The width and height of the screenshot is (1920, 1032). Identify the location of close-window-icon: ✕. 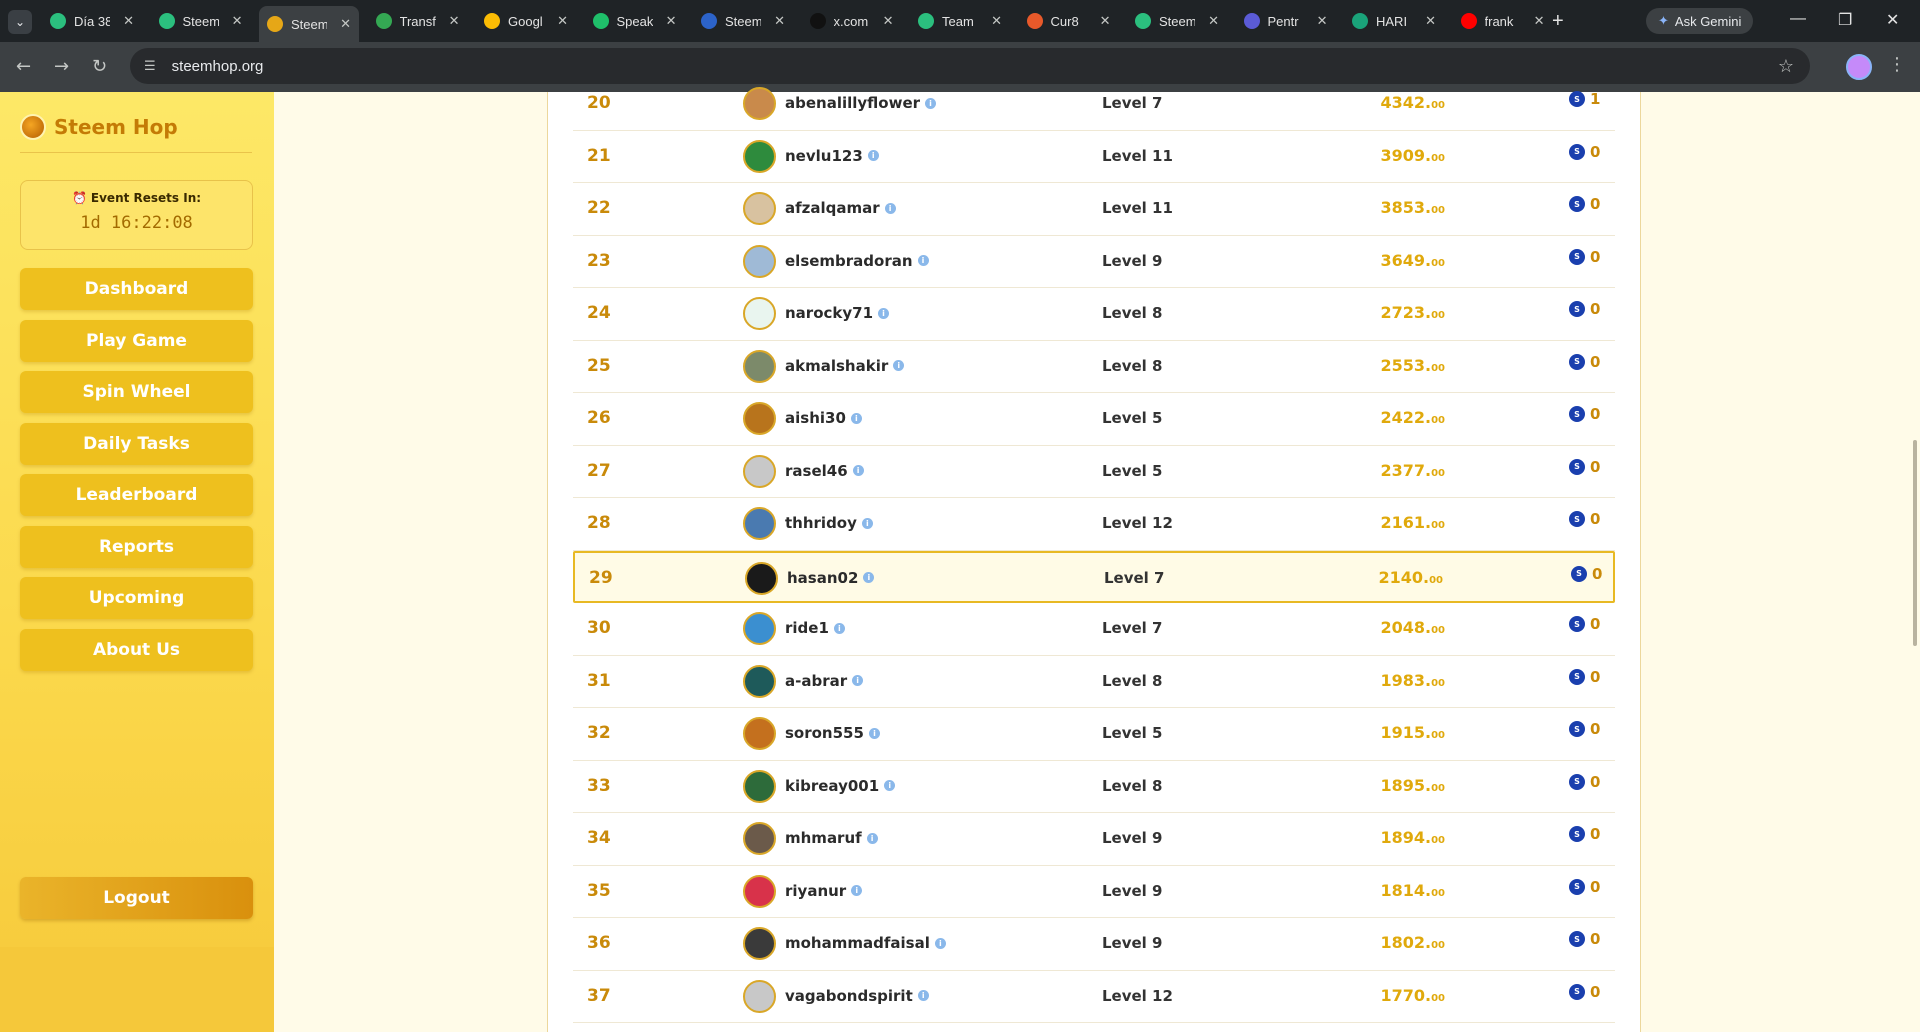
(1892, 20).